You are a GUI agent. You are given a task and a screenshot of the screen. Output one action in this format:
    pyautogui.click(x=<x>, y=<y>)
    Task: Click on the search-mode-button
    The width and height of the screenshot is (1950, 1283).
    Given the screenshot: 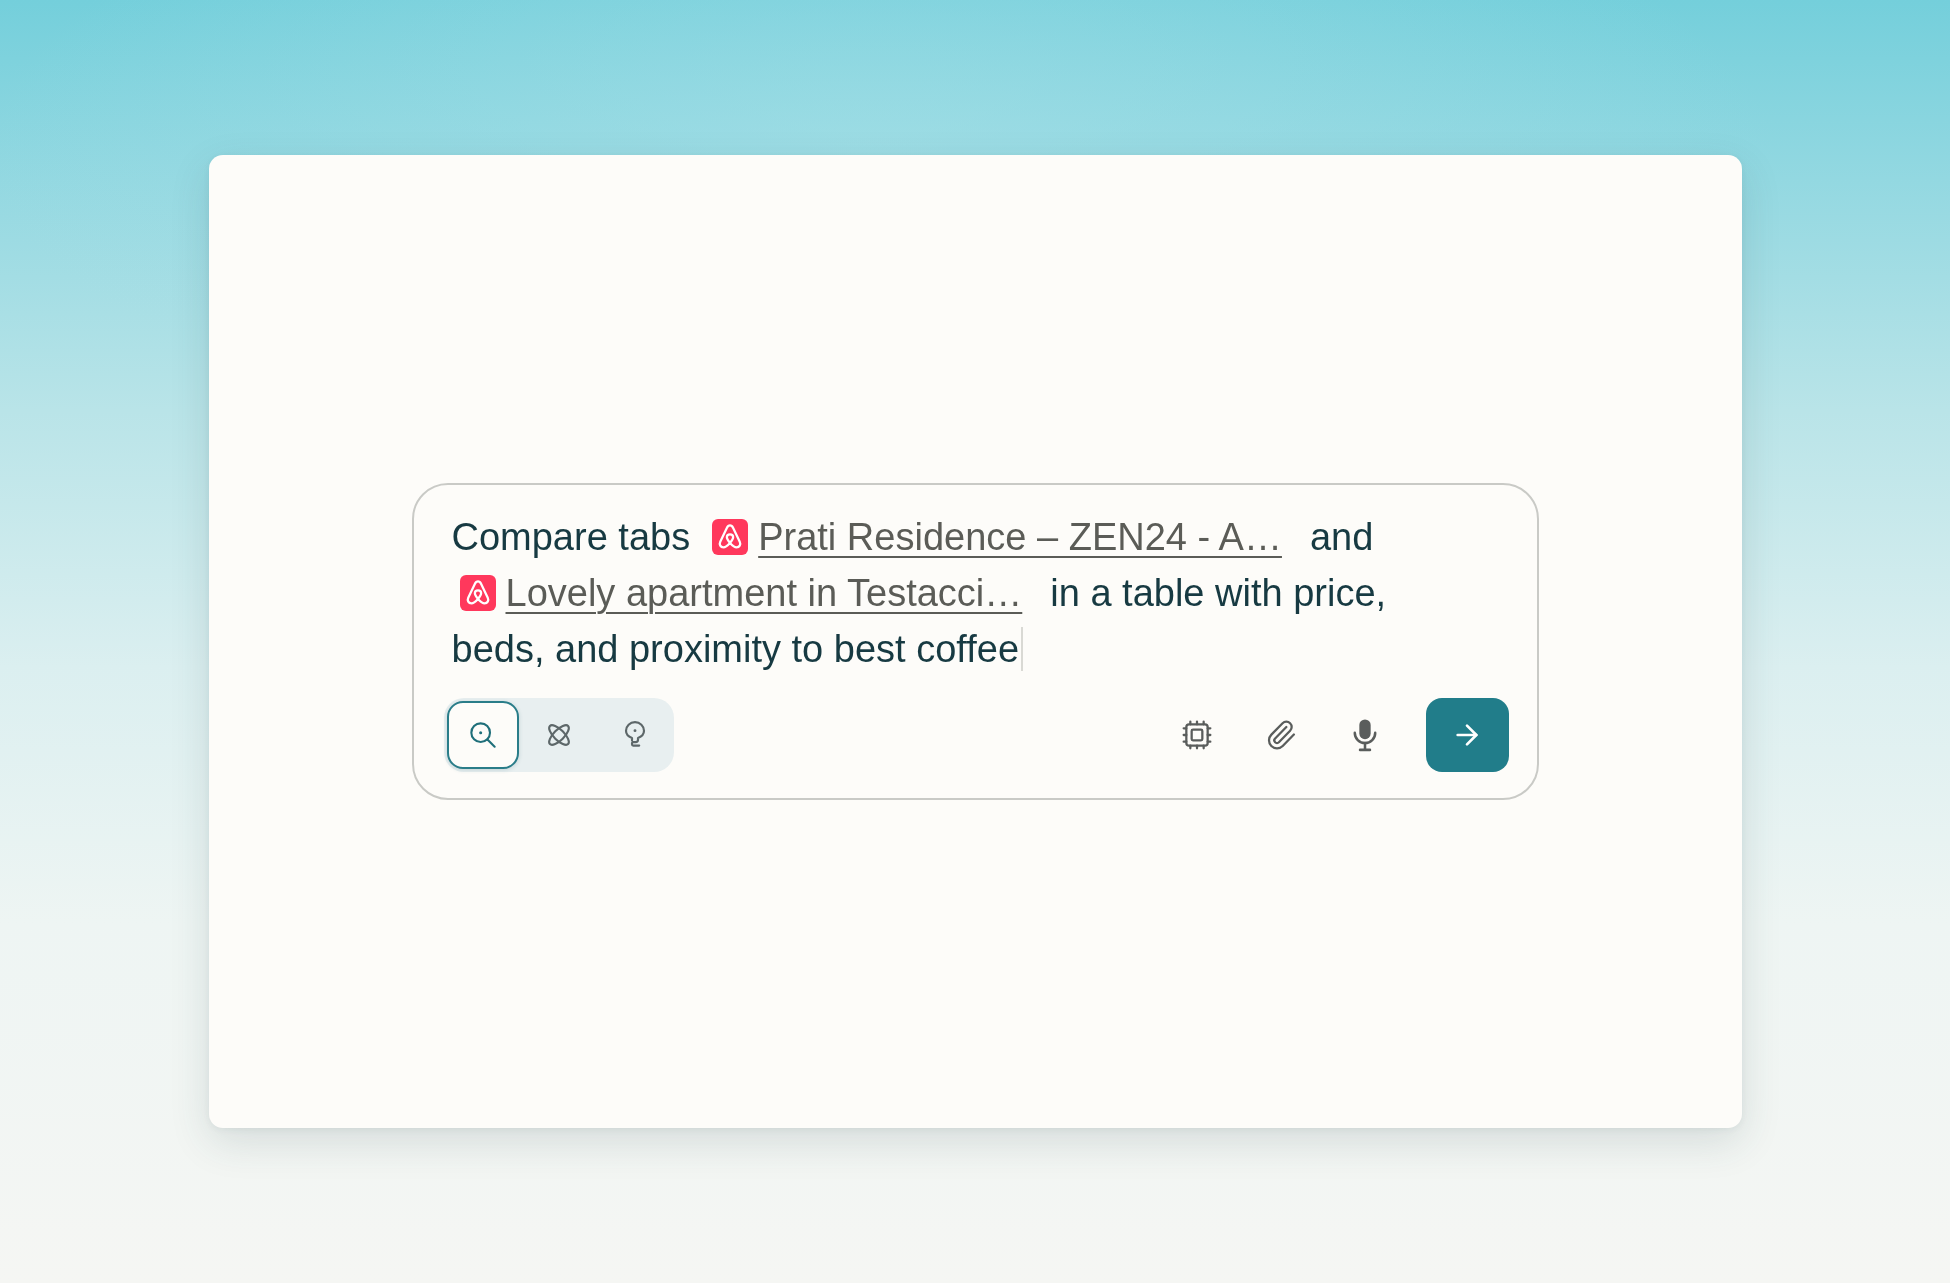 What is the action you would take?
    pyautogui.click(x=482, y=735)
    